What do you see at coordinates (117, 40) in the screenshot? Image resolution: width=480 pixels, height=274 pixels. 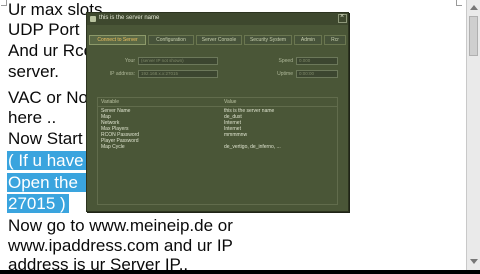 I see `tab-connect-to-server: Connect to Server` at bounding box center [117, 40].